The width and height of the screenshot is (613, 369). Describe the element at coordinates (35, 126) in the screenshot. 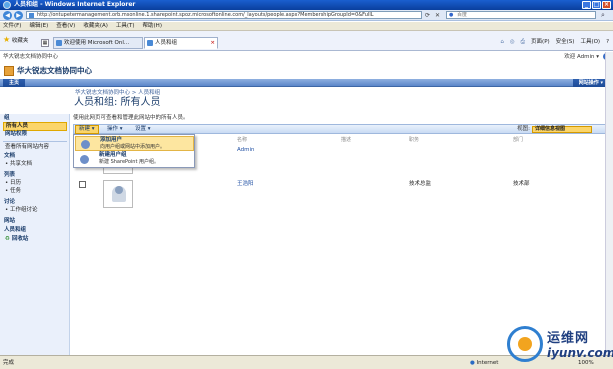

I see `nav-all-people: 所有人员` at that location.